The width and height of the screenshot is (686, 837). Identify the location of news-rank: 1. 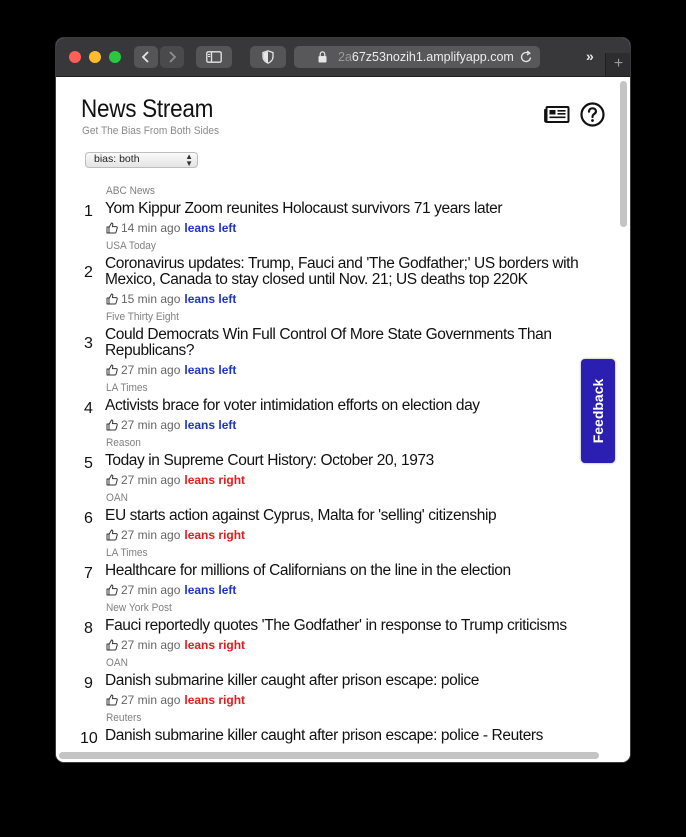
(88, 211).